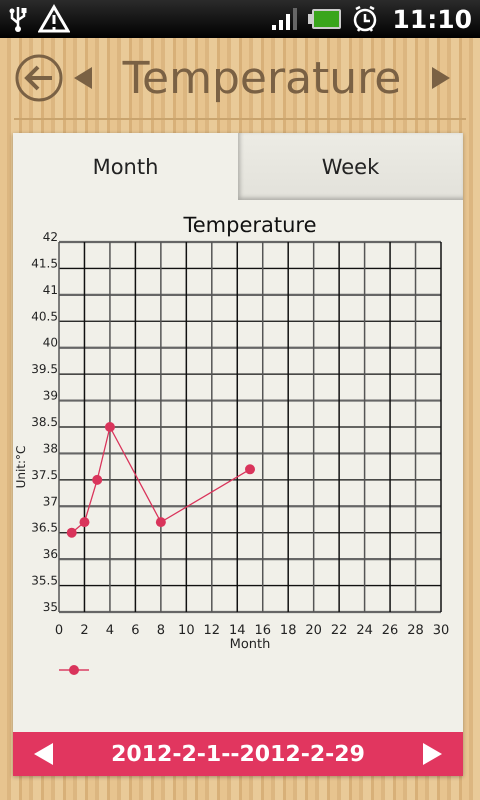 The height and width of the screenshot is (800, 480). What do you see at coordinates (441, 630) in the screenshot?
I see `axis-tick-label: 30` at bounding box center [441, 630].